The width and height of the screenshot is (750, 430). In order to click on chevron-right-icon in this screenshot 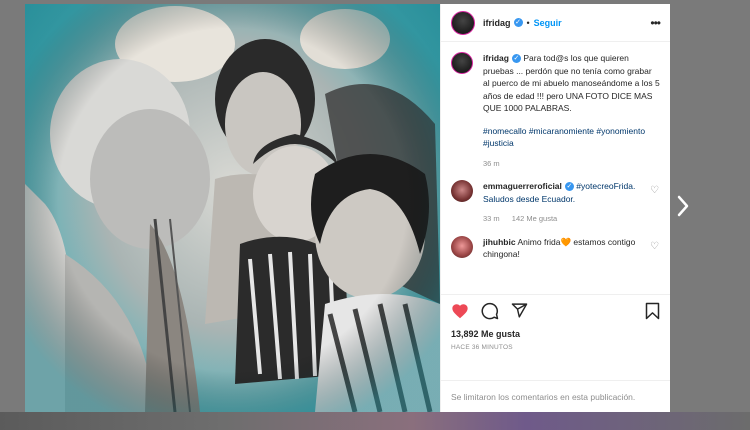, I will do `click(683, 209)`.